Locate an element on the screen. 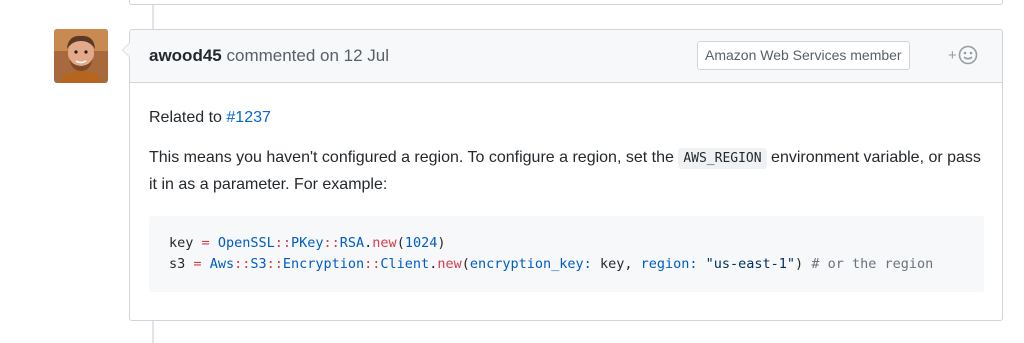  code-token: key is located at coordinates (181, 243).